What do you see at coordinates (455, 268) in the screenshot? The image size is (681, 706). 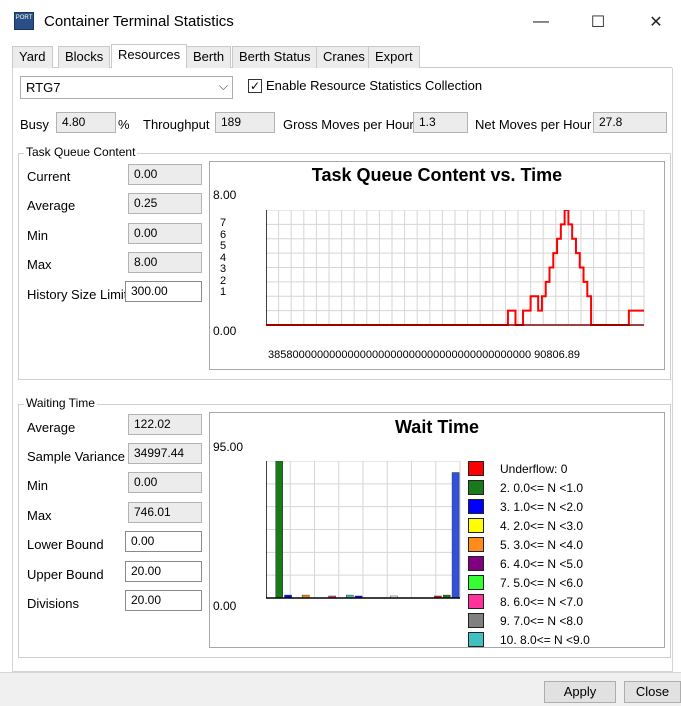 I see `task-queue-plot` at bounding box center [455, 268].